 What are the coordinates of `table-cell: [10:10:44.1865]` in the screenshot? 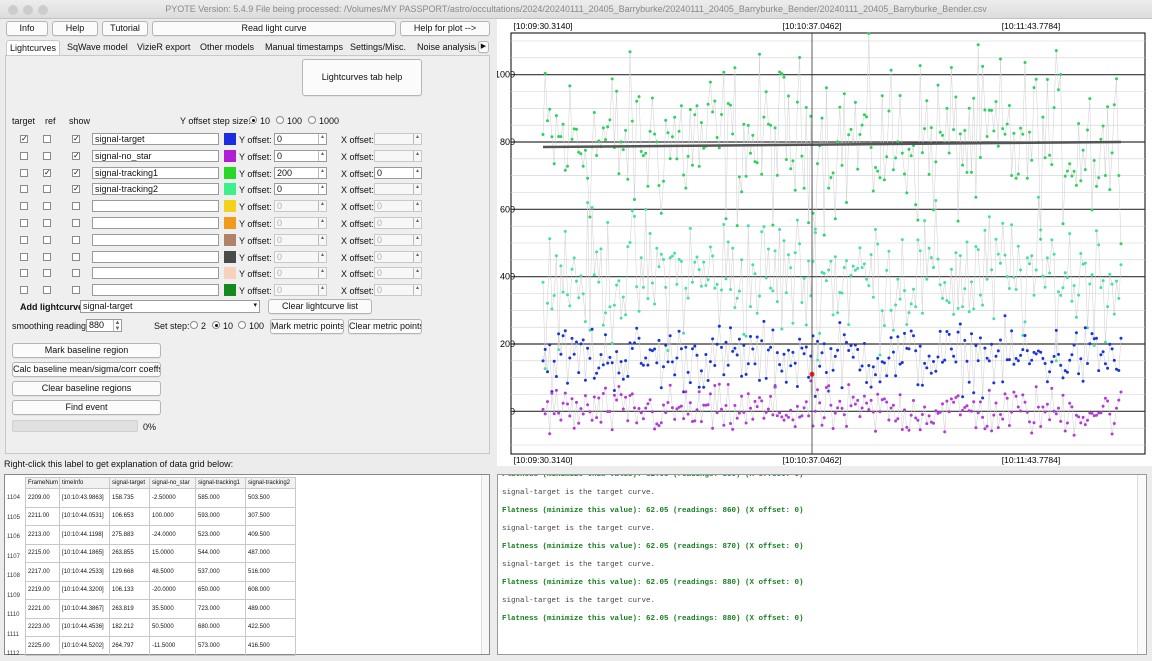 It's located at (84, 553).